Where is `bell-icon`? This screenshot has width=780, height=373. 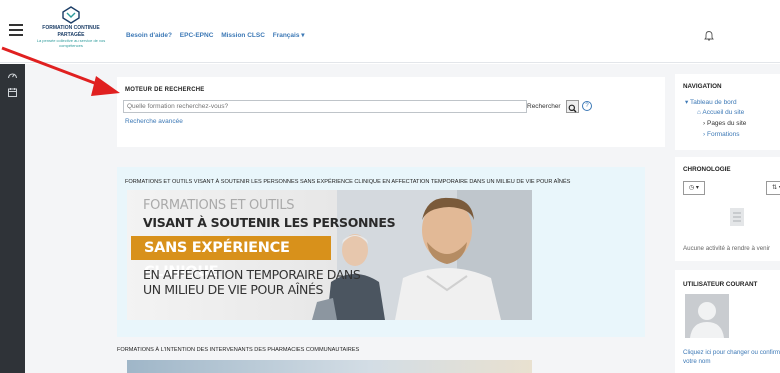 bell-icon is located at coordinates (709, 36).